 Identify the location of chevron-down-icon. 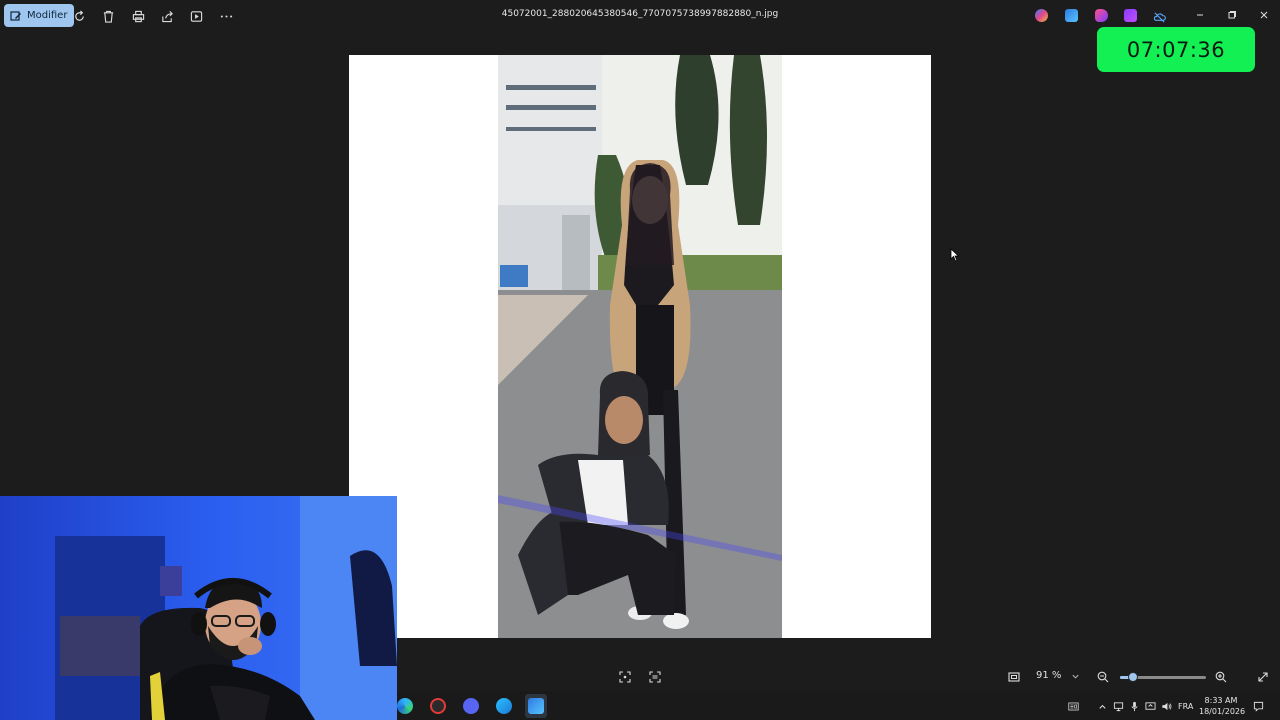
(1075, 676).